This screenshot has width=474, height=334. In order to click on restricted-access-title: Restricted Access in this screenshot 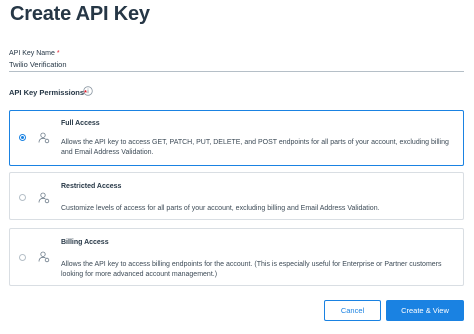, I will do `click(91, 186)`.